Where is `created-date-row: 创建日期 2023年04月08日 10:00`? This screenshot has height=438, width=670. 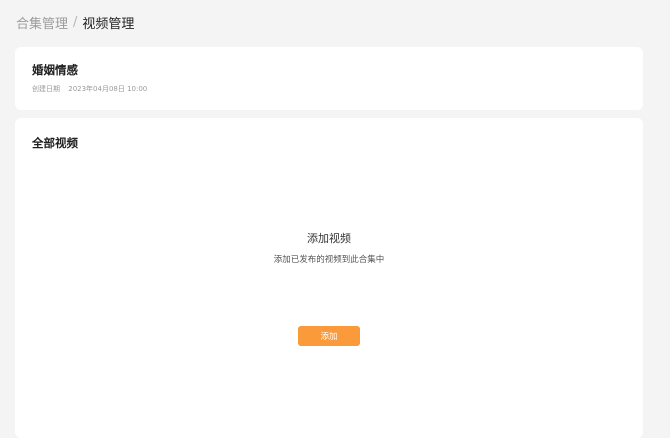 created-date-row: 创建日期 2023年04月08日 10:00 is located at coordinates (89, 89).